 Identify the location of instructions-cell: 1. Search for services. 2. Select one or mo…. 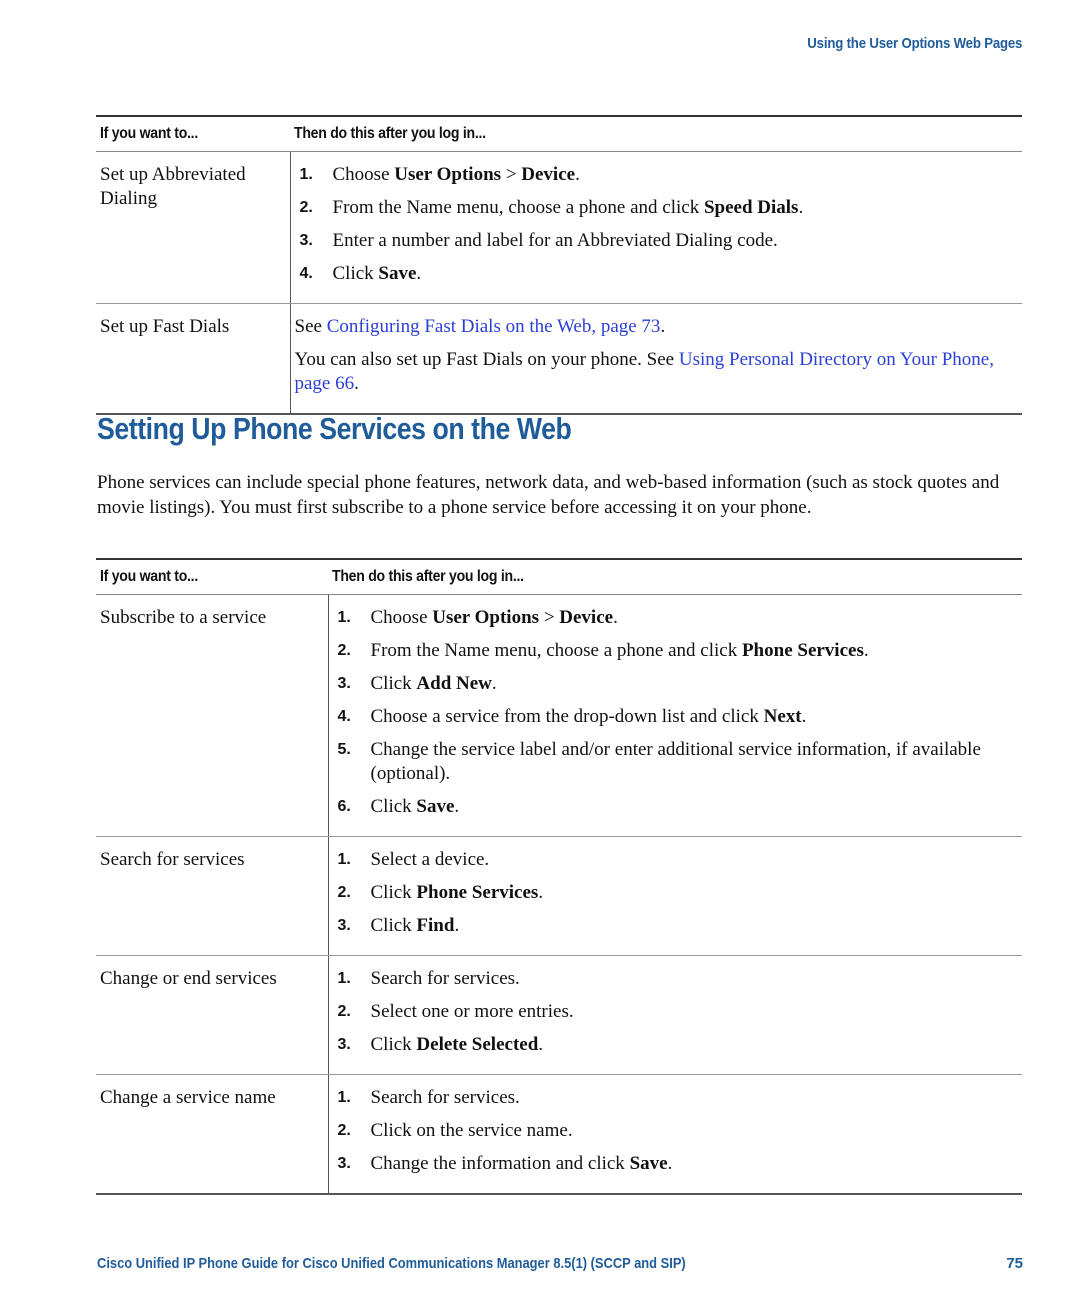
(675, 1015).